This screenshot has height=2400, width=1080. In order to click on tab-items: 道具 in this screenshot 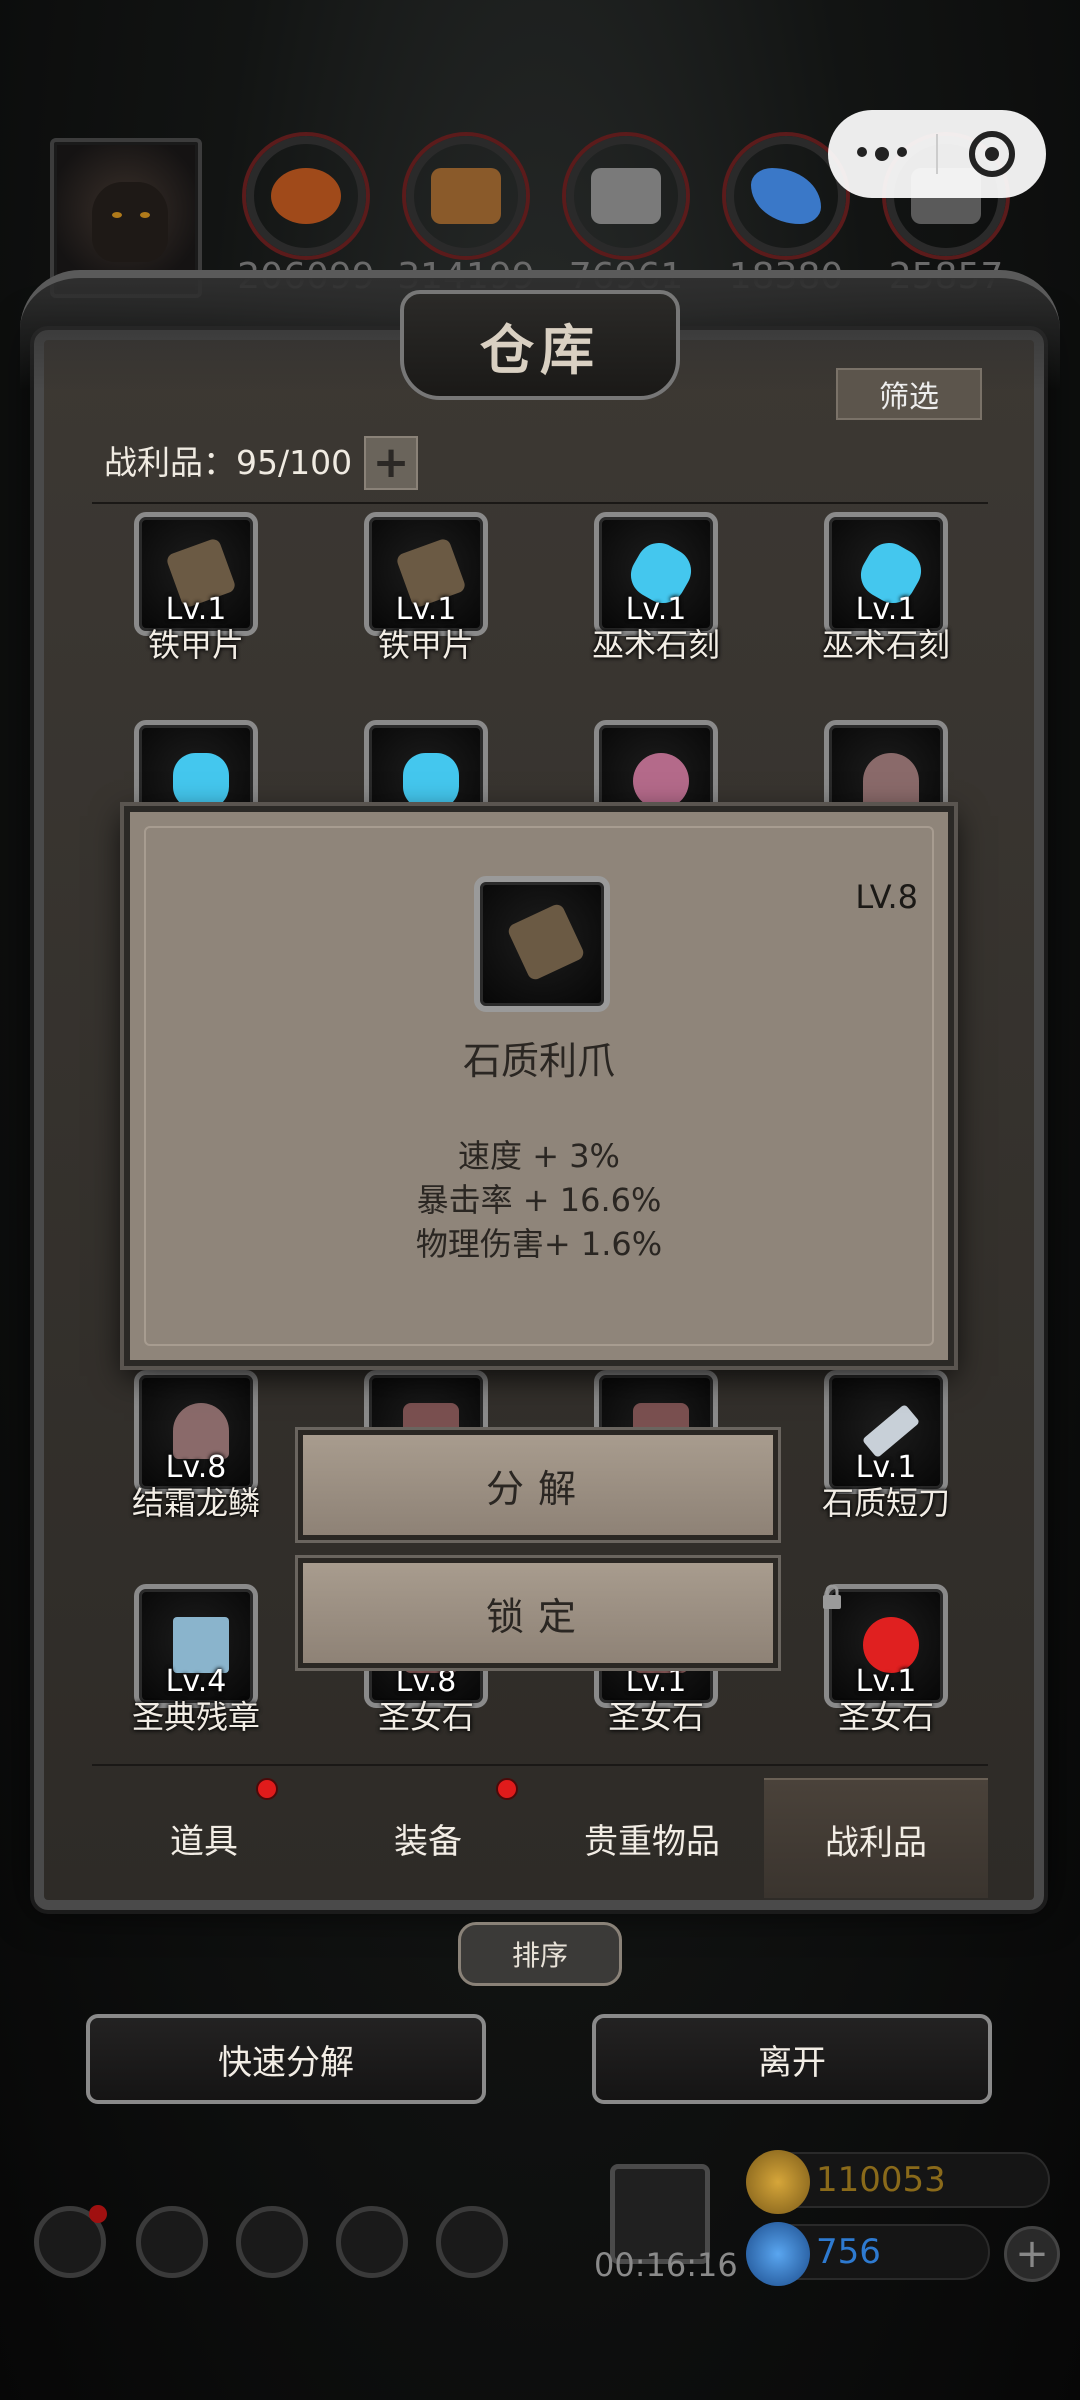, I will do `click(204, 1838)`.